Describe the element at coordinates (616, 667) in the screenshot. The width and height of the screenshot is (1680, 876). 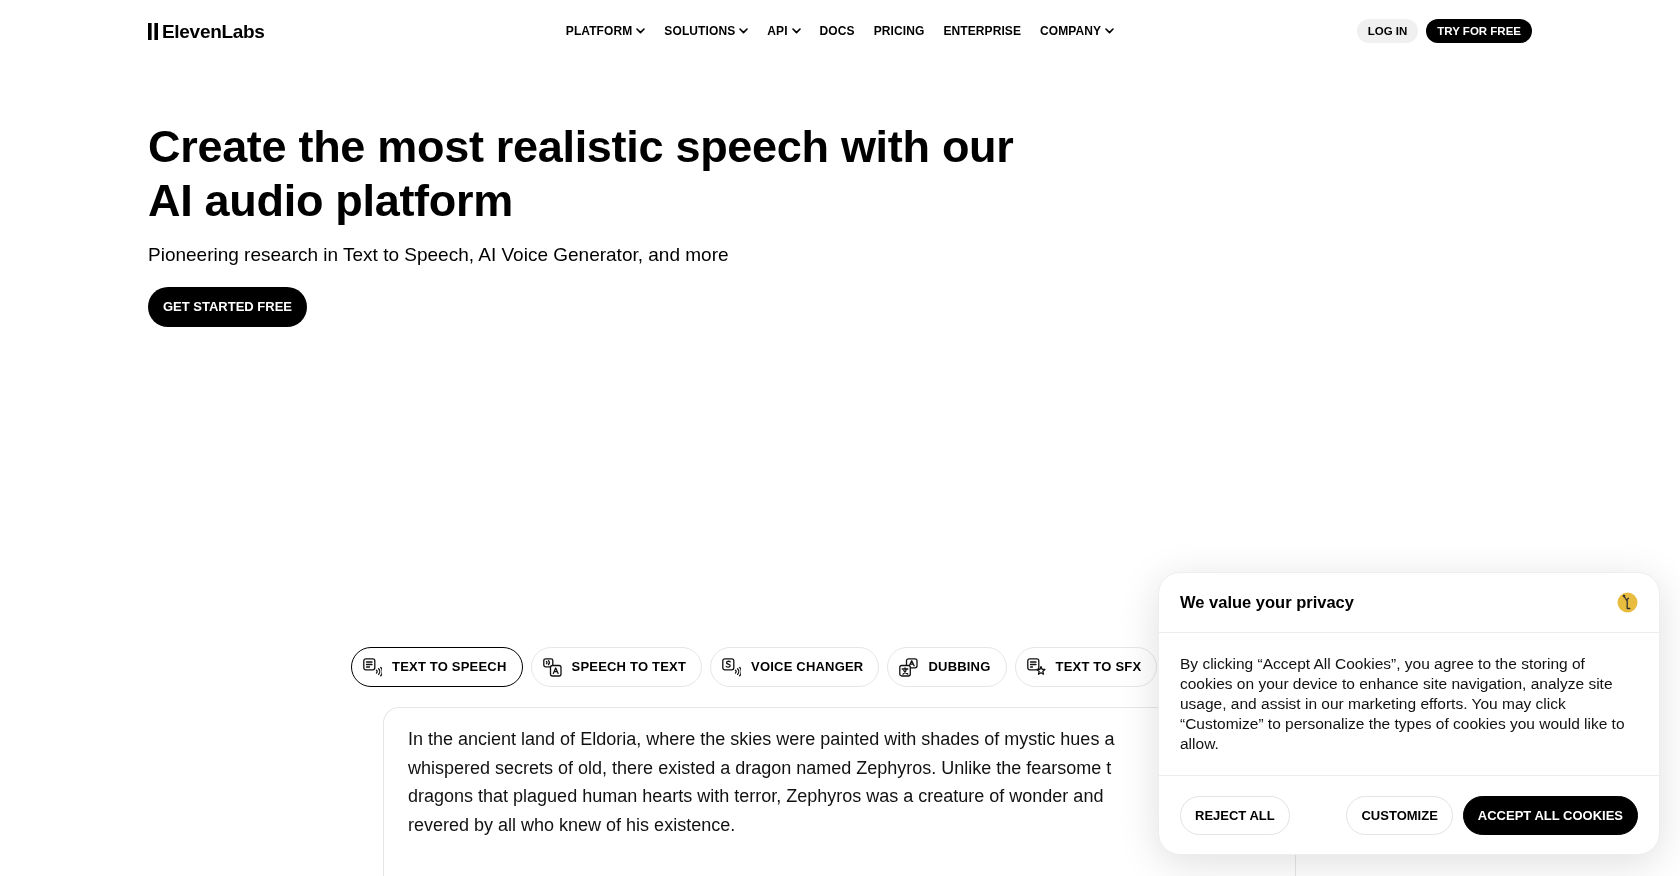
I see `feature-tab: SPEECH TO TEXT` at that location.